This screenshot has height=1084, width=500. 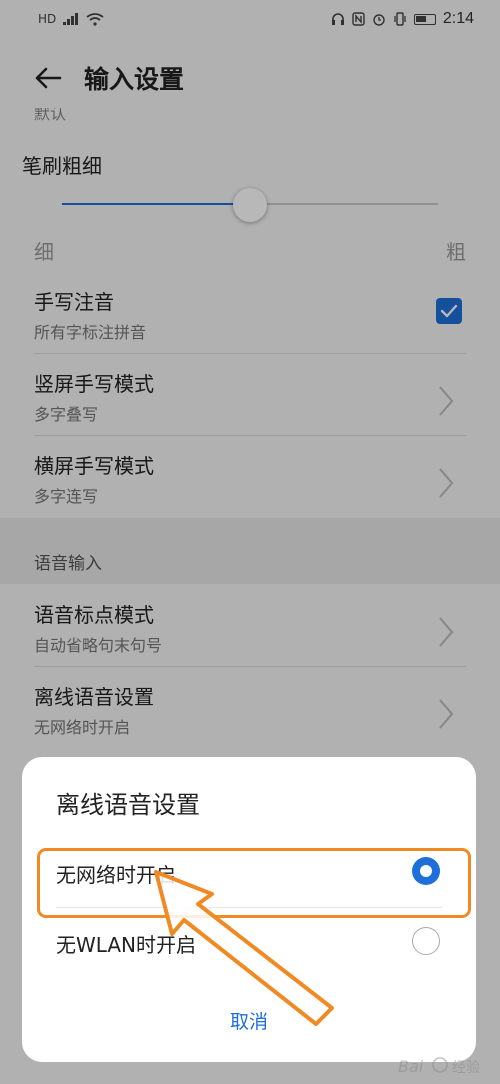 I want to click on radio-unselected, so click(x=426, y=941).